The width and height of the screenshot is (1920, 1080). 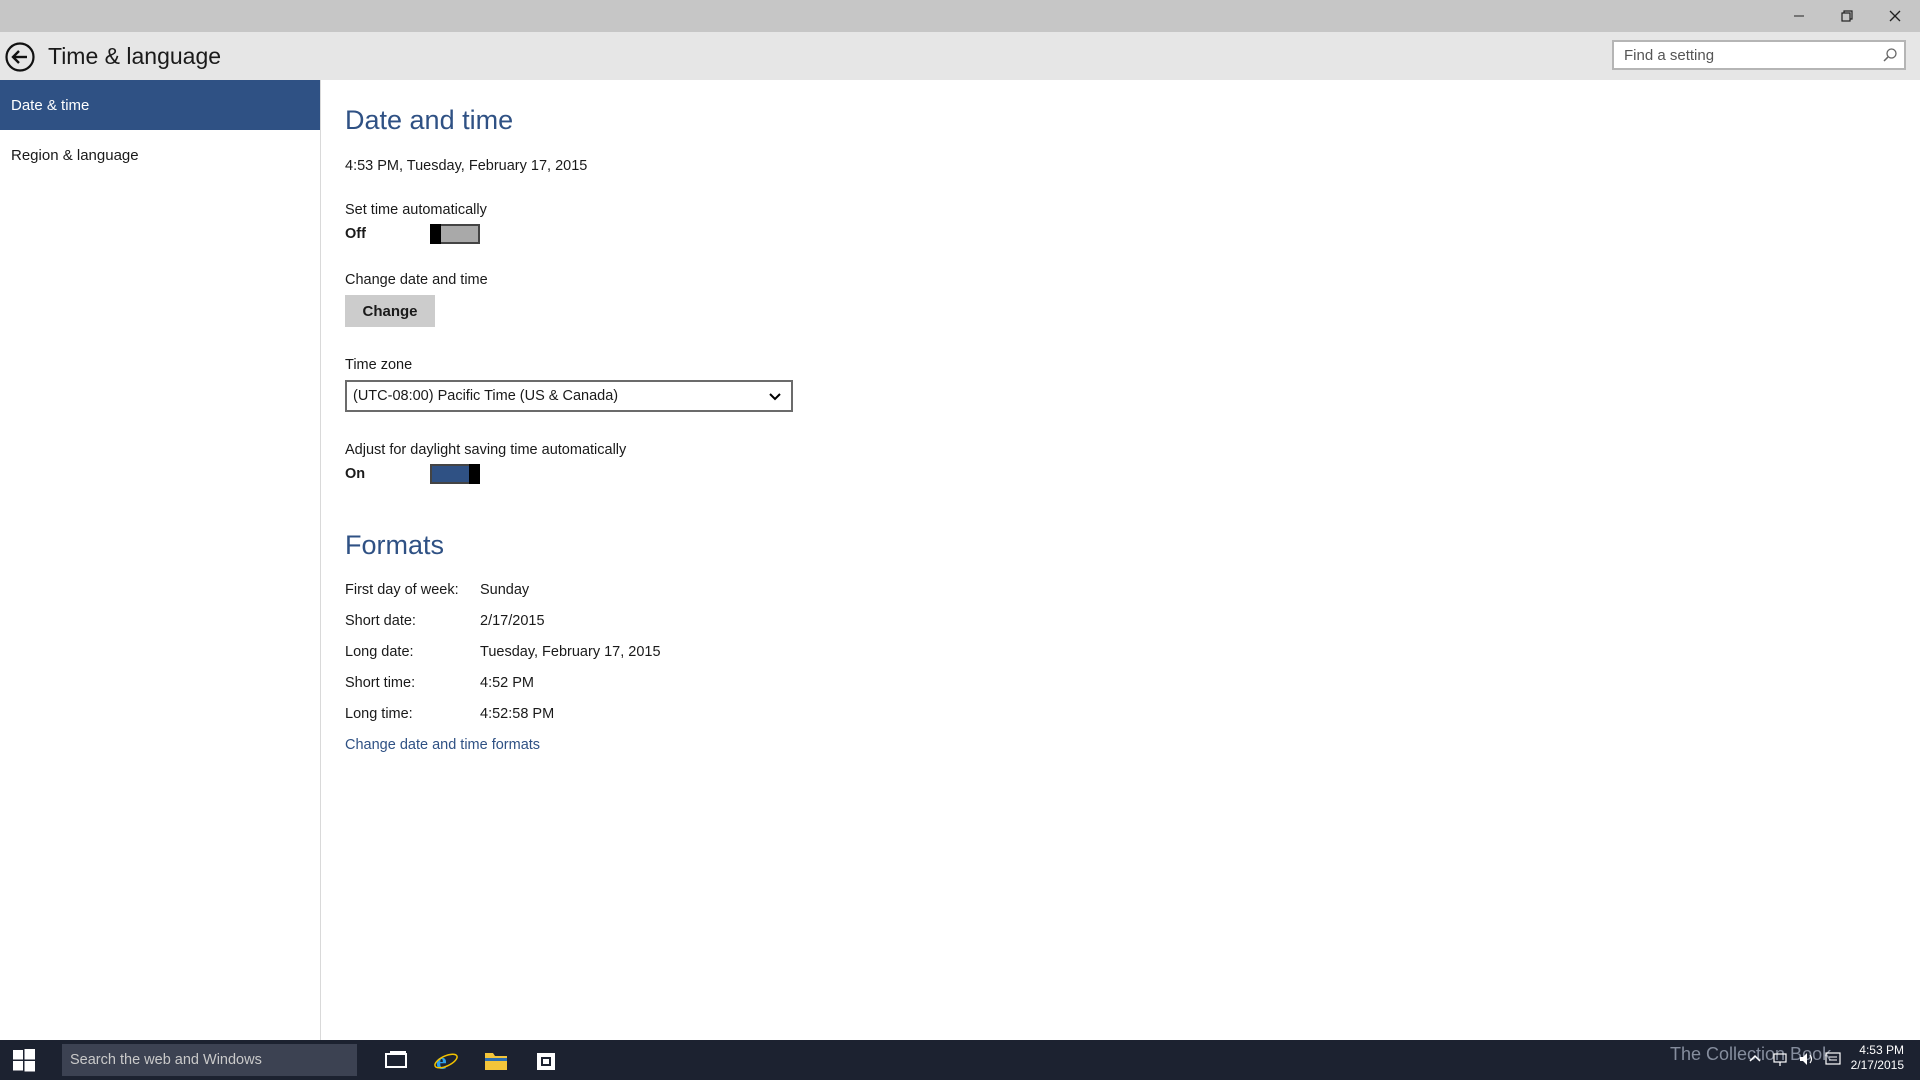 I want to click on back-arrow-icon, so click(x=20, y=57).